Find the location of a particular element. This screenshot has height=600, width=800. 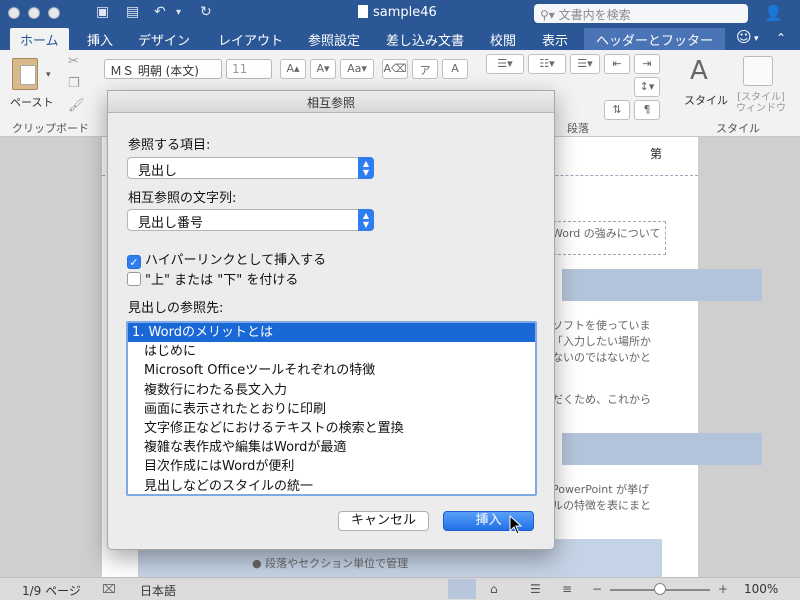

numbering-button: ☷▾ is located at coordinates (547, 64).